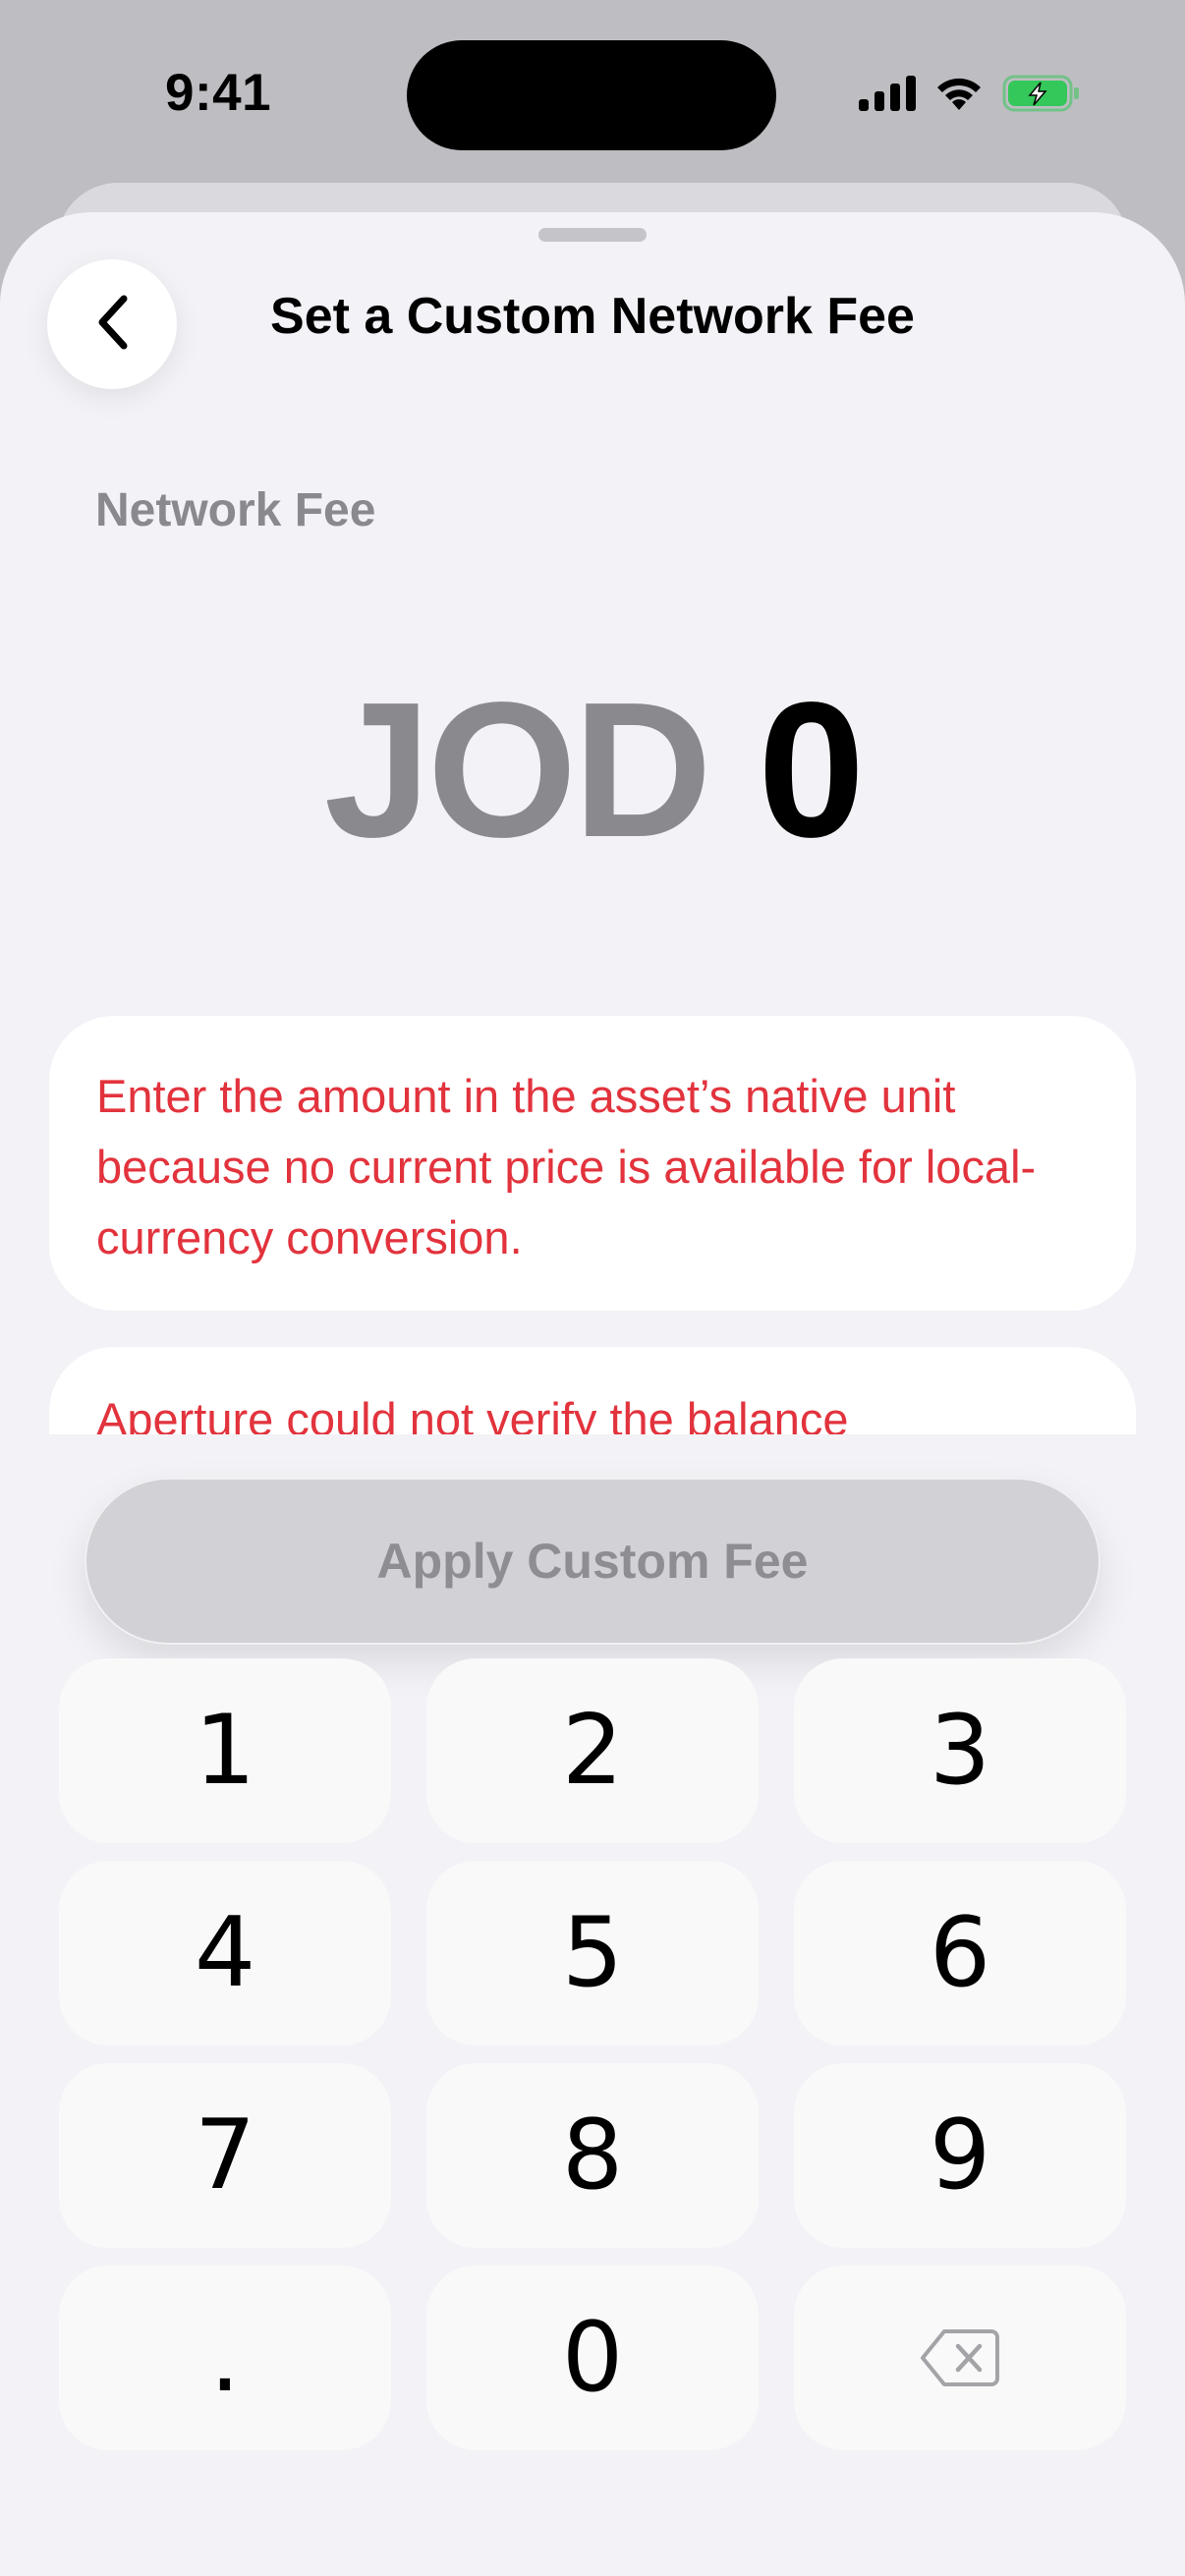 This screenshot has height=2576, width=1185. Describe the element at coordinates (592, 2358) in the screenshot. I see `key-0: 0` at that location.